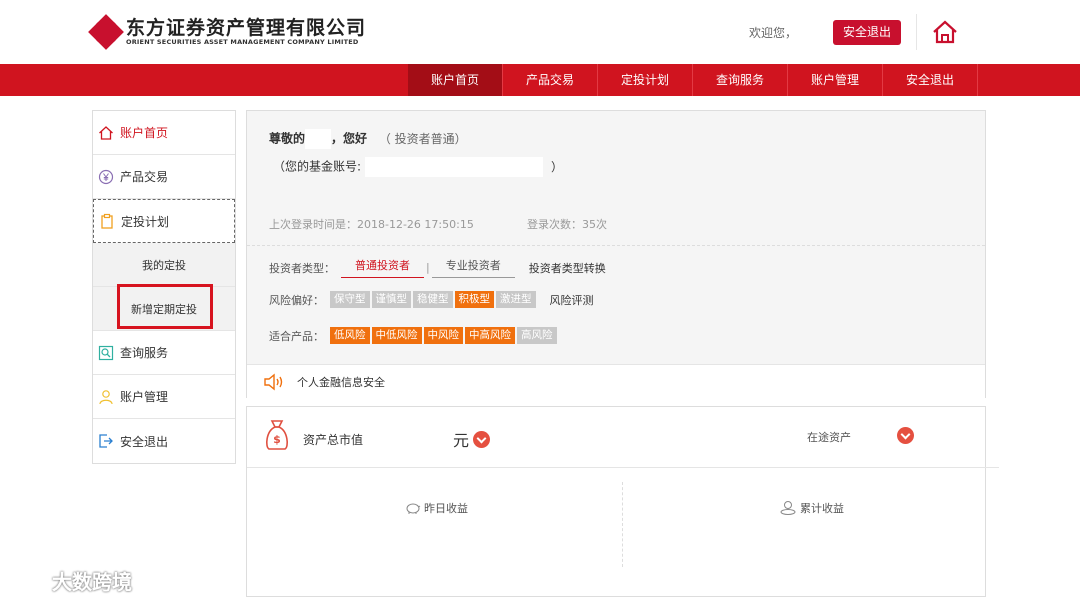  Describe the element at coordinates (318, 139) in the screenshot. I see `masked-name` at that location.